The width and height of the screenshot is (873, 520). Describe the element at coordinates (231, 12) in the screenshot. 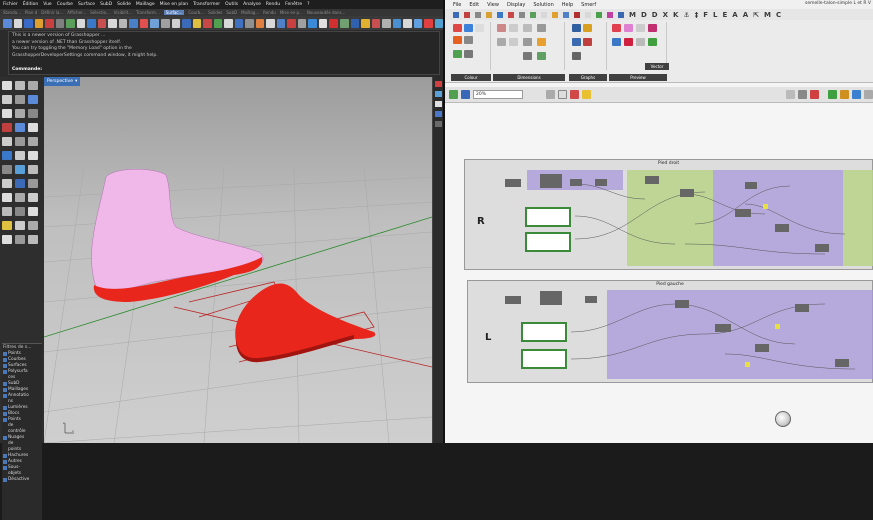

I see `toolbar-tab: SubD` at that location.